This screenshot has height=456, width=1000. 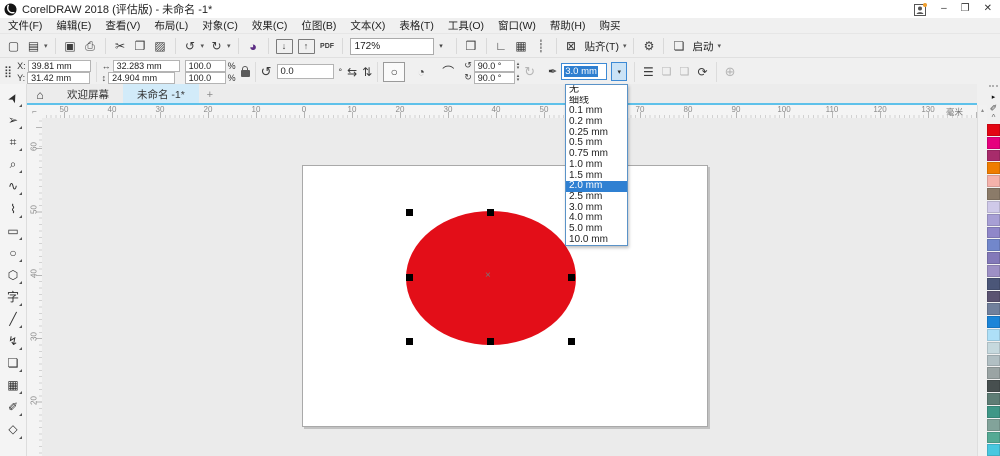 What do you see at coordinates (13, 275) in the screenshot?
I see `polygon-tool: ⬡` at bounding box center [13, 275].